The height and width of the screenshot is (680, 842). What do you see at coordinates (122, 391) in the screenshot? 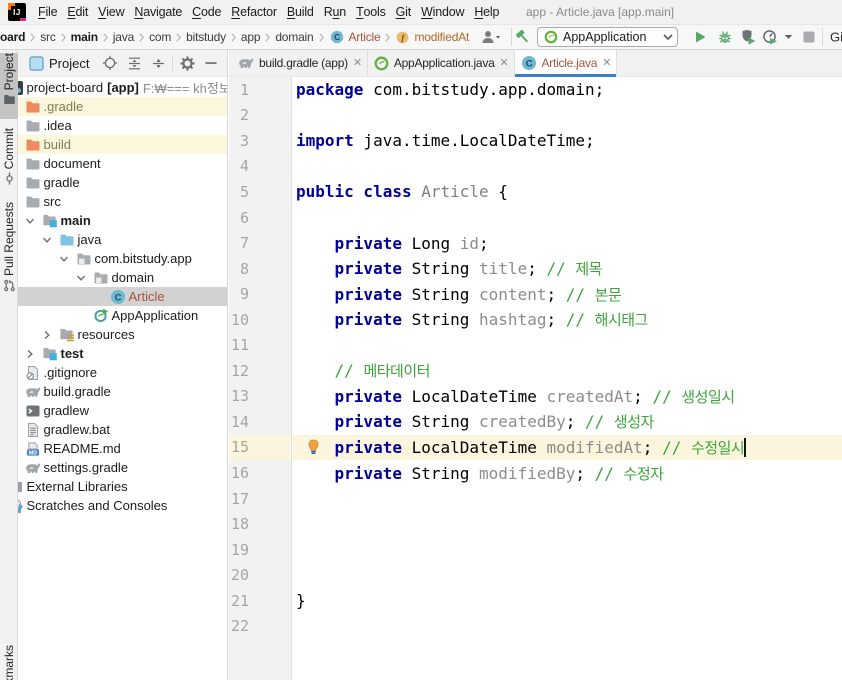
I see `tree-row-build-gradle: build.gradle` at bounding box center [122, 391].